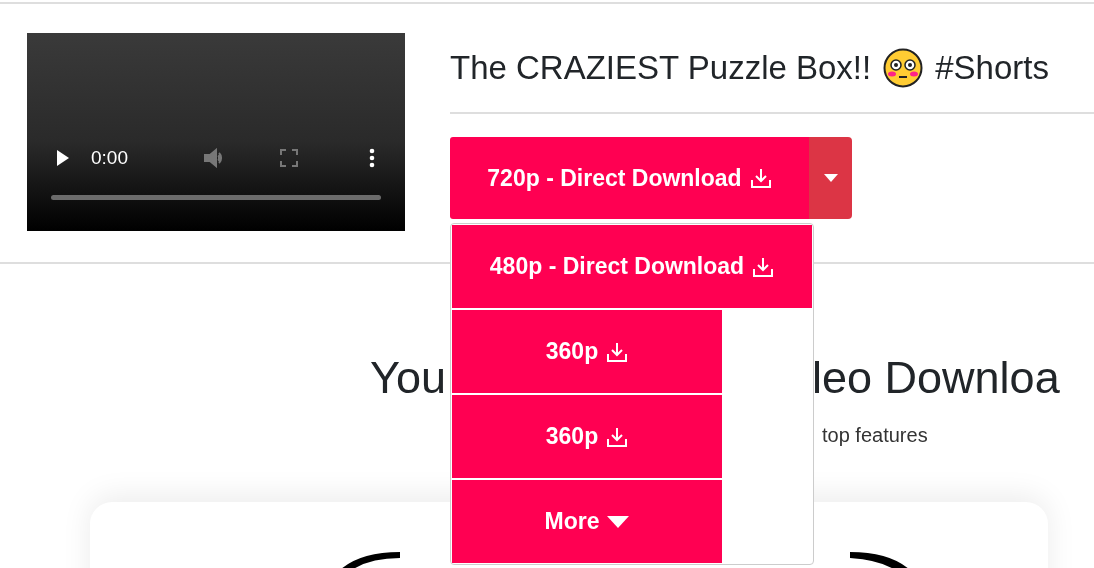  What do you see at coordinates (632, 266) in the screenshot?
I see `download-option: 480p - Direct Download` at bounding box center [632, 266].